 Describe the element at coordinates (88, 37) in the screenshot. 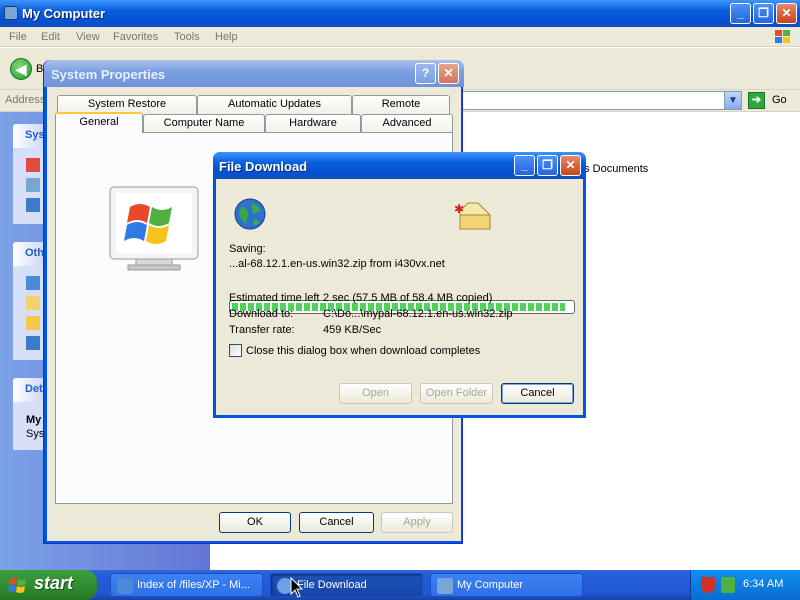

I see `menu-view: View` at that location.